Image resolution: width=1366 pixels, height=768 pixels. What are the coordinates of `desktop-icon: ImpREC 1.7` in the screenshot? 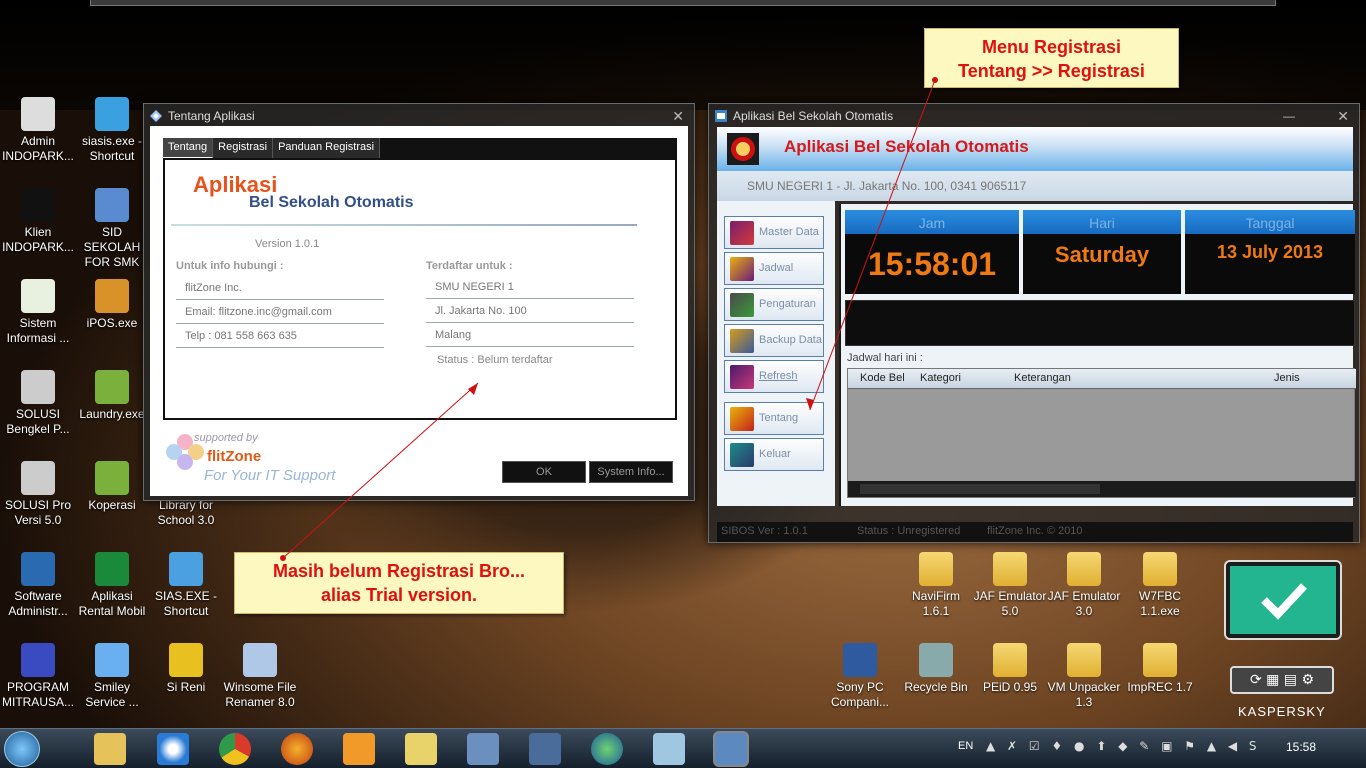 It's located at (1160, 669).